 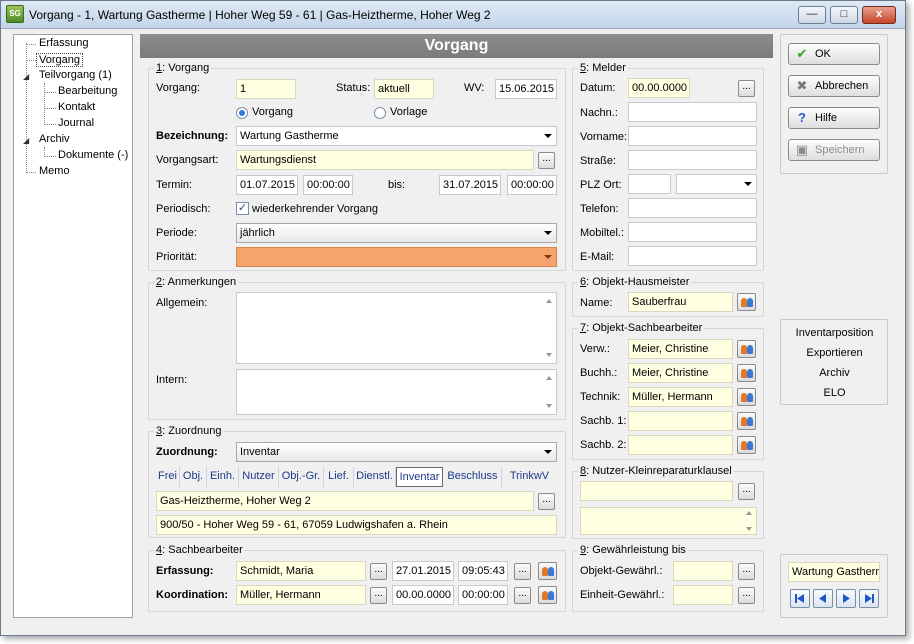 I want to click on previous-record-icon, so click(x=823, y=598).